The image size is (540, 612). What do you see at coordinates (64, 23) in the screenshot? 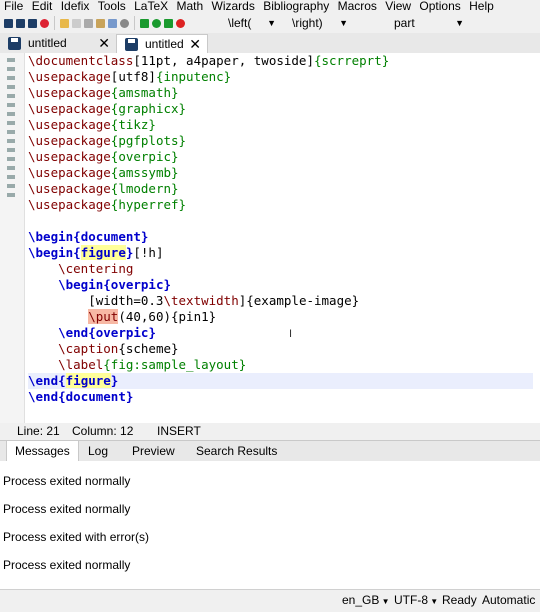
I see `undo-icon` at bounding box center [64, 23].